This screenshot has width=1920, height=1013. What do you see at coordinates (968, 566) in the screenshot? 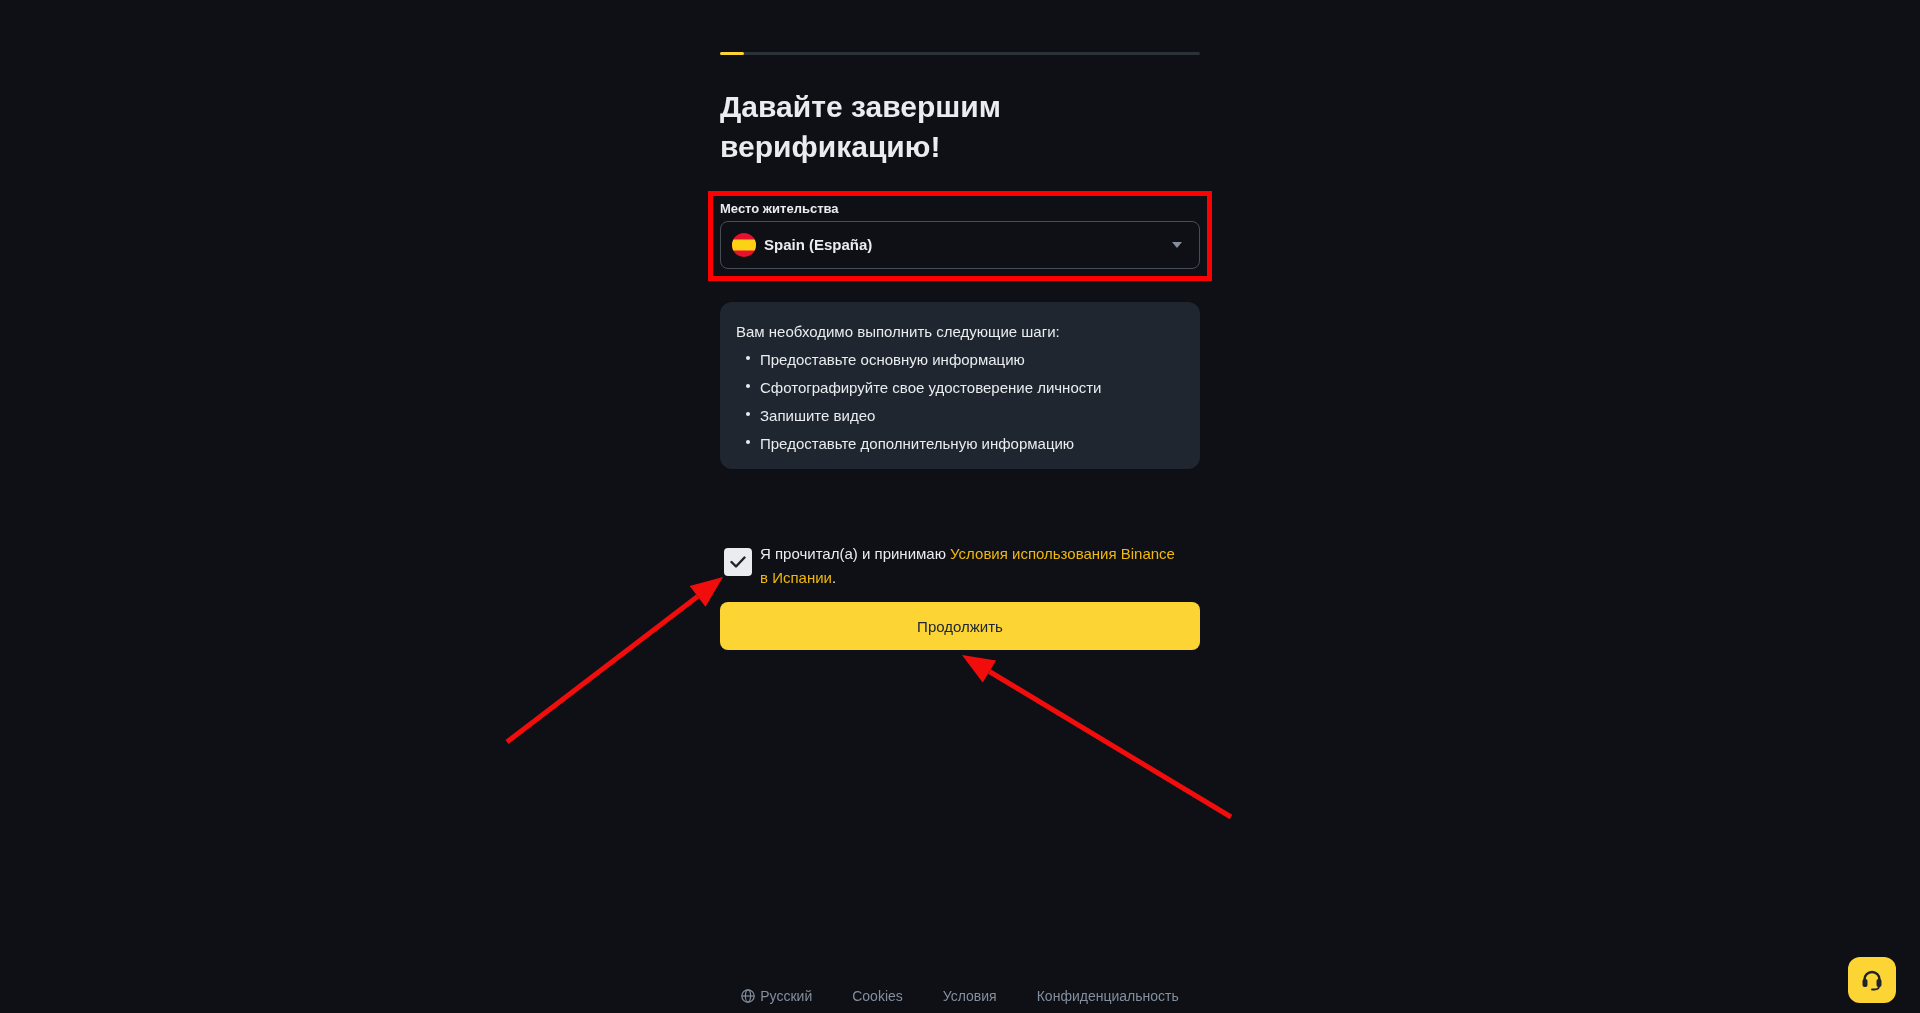
I see `agreement-text: Я прочитал(а) и принимаю Условия использования Binance в Испании.` at bounding box center [968, 566].